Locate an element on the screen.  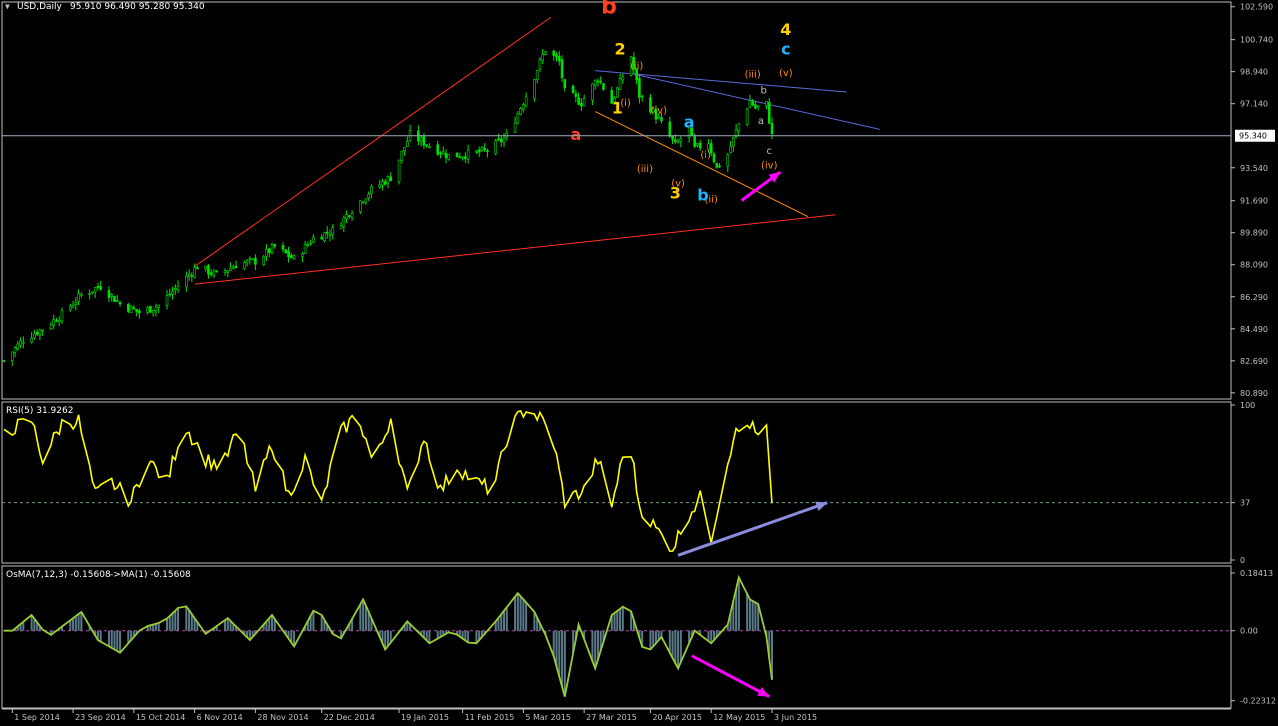
current-price-label: 95.340 is located at coordinates (1253, 136).